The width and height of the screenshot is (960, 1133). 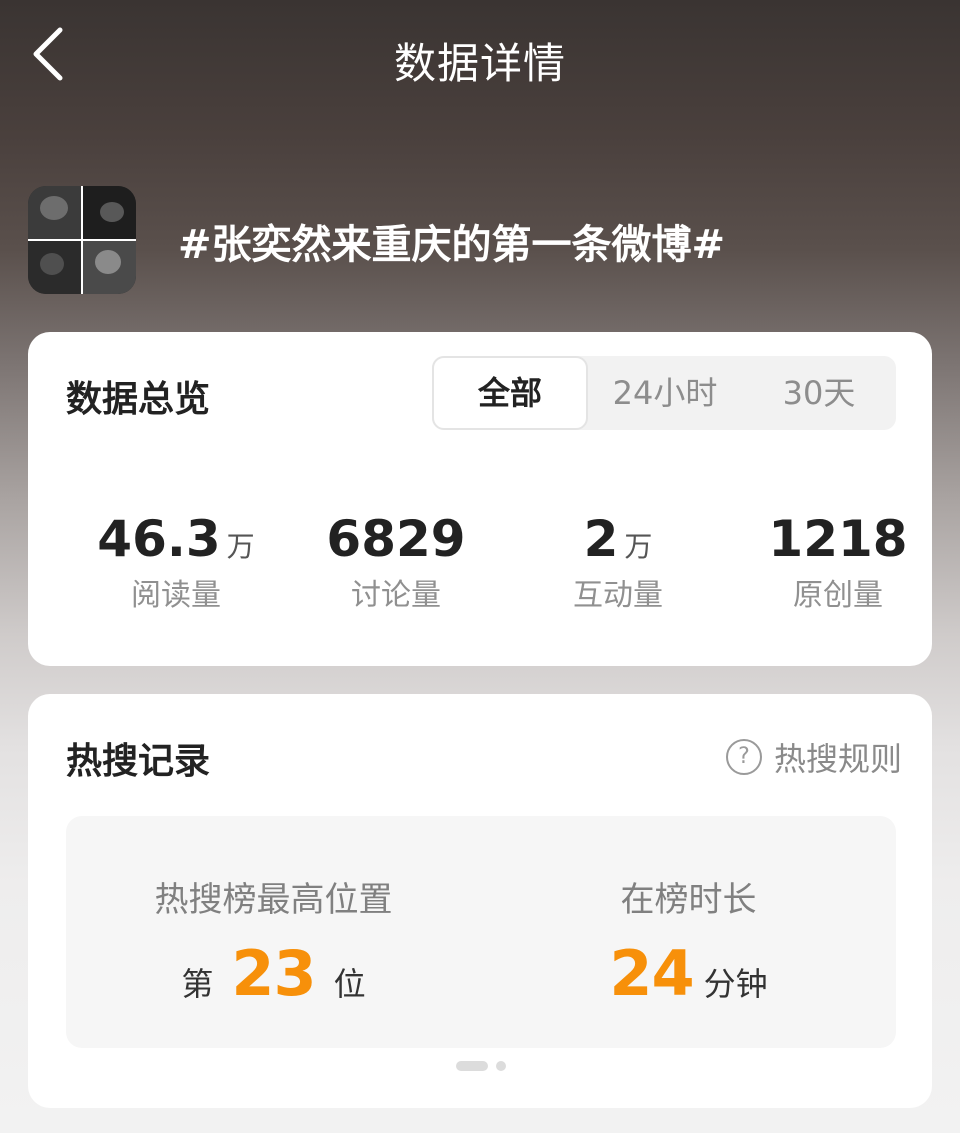 What do you see at coordinates (601, 539) in the screenshot?
I see `stat-value: 2` at bounding box center [601, 539].